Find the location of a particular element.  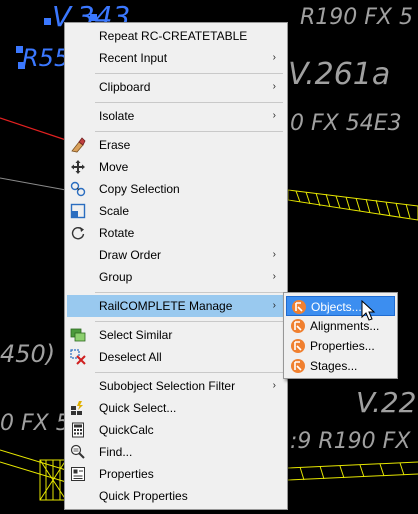

label-r190-top: R190 FX 5 is located at coordinates (356, 17).